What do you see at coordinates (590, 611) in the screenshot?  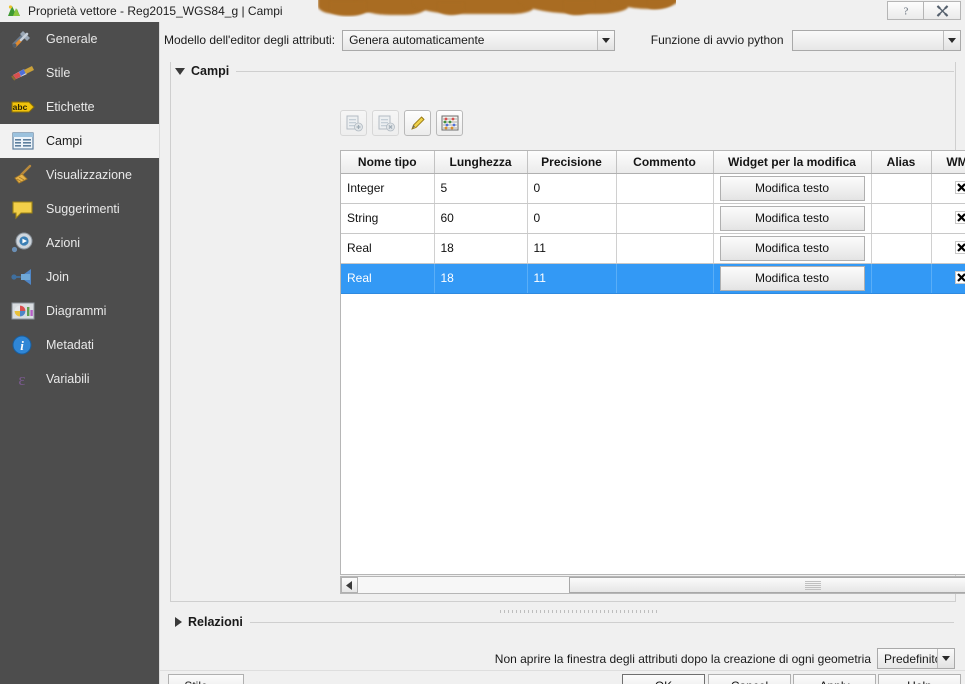 I see `panel-splitter` at bounding box center [590, 611].